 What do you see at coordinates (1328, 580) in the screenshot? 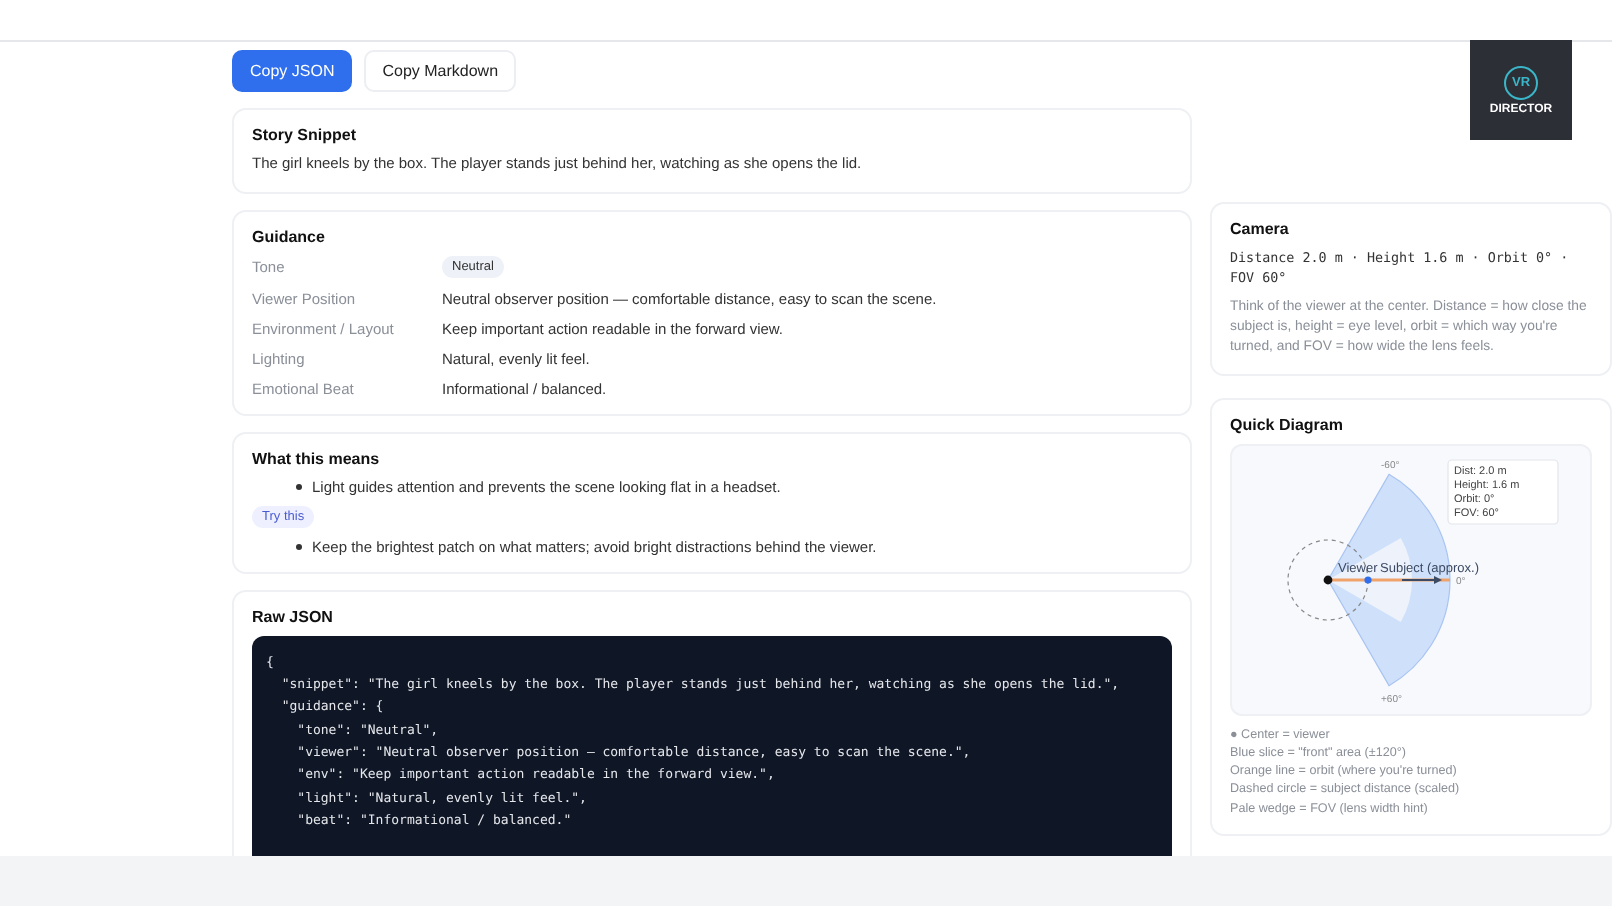
I see `viewer-dot` at bounding box center [1328, 580].